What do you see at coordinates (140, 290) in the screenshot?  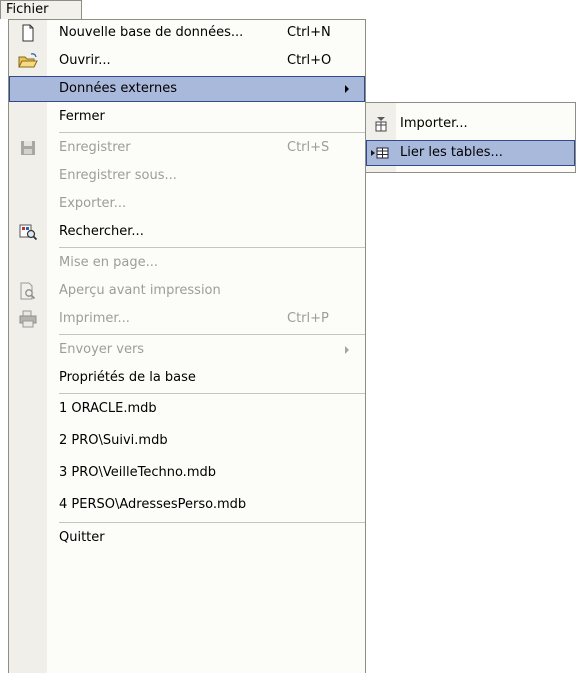 I see `menu-item-label: Aperçu avant impression` at bounding box center [140, 290].